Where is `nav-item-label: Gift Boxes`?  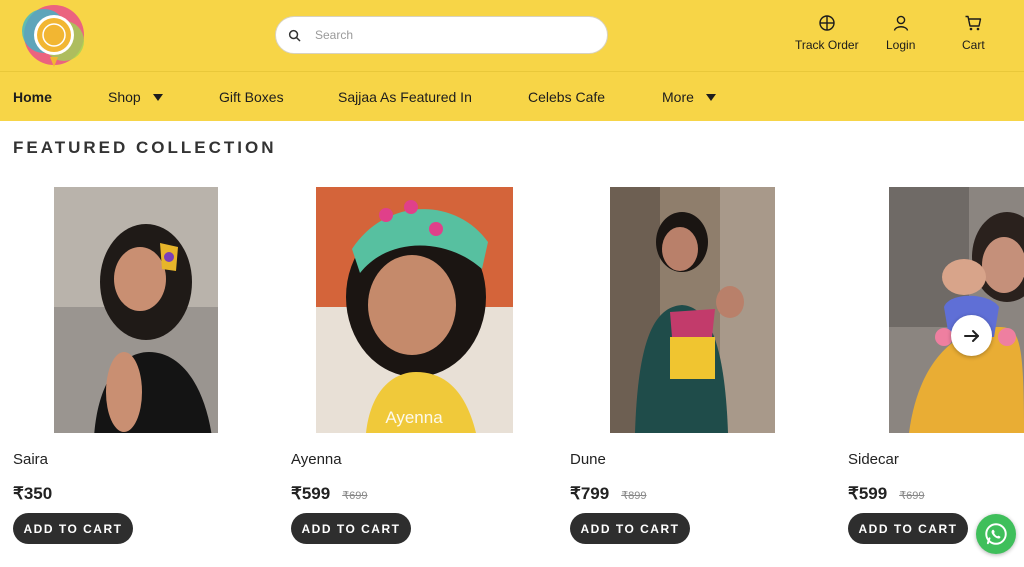 nav-item-label: Gift Boxes is located at coordinates (251, 97).